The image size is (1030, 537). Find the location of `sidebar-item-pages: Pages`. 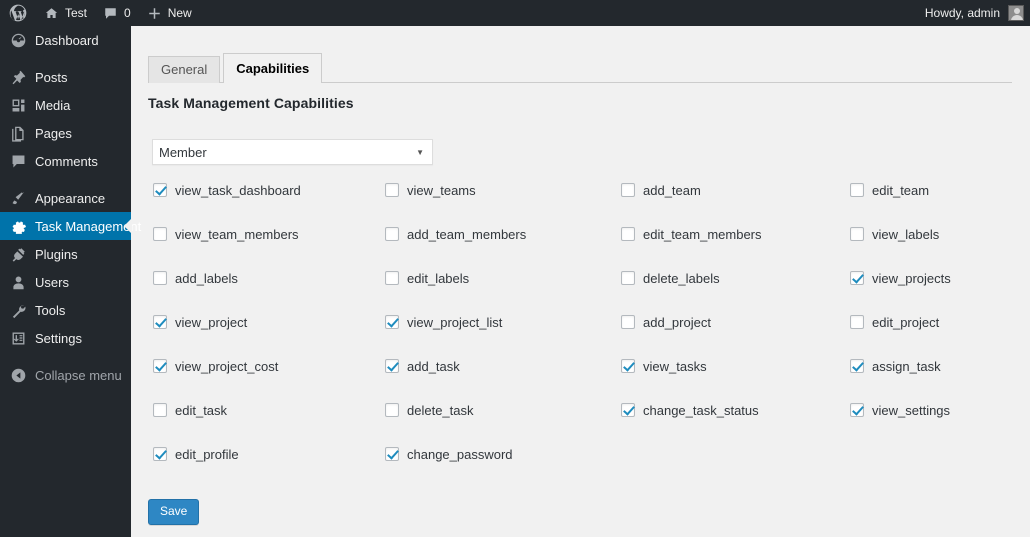

sidebar-item-pages: Pages is located at coordinates (65, 133).